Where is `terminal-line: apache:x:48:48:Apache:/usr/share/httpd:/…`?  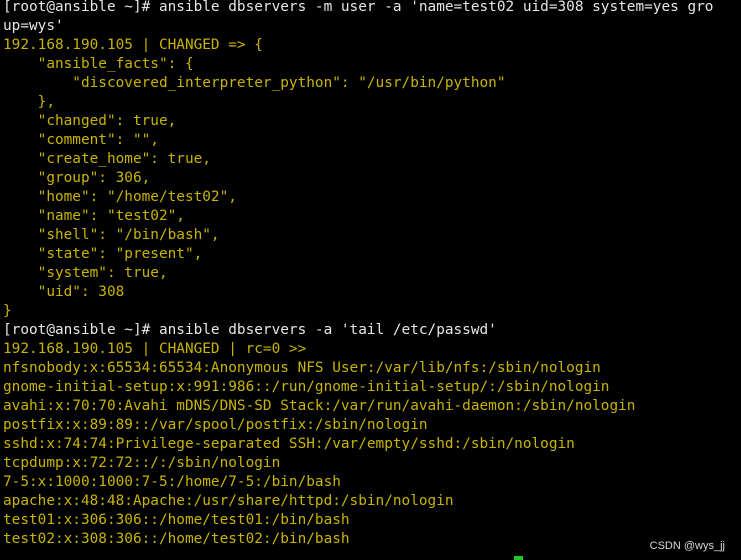 terminal-line: apache:x:48:48:Apache:/usr/share/httpd:/… is located at coordinates (228, 501).